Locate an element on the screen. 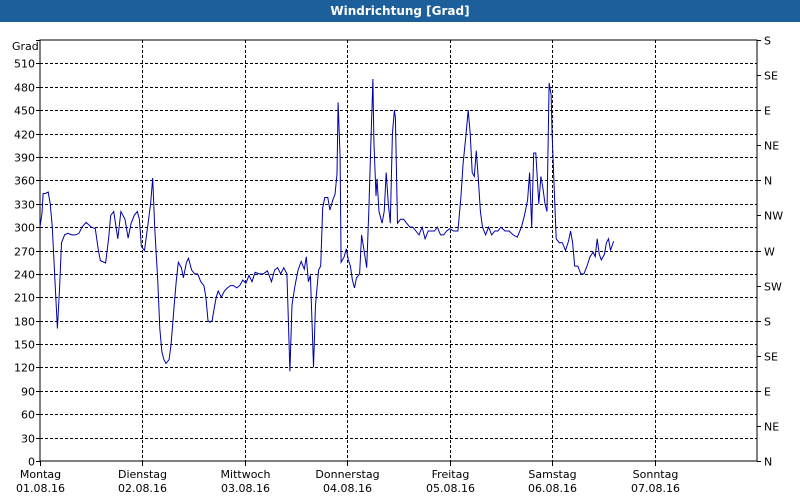 Image resolution: width=800 pixels, height=500 pixels. x-tick-day-label: Mittwoch is located at coordinates (246, 474).